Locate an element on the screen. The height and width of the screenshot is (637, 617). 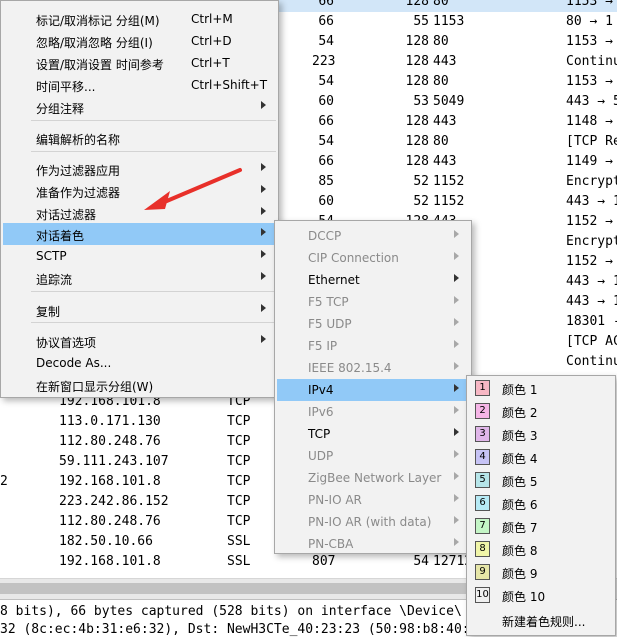
color-item: 2 颜色 2 is located at coordinates (541, 411).